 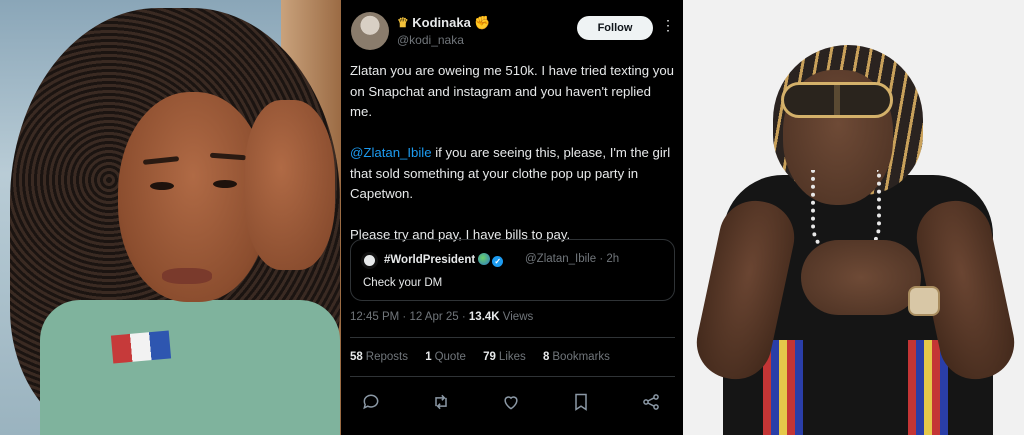 I want to click on avatar, so click(x=370, y=31).